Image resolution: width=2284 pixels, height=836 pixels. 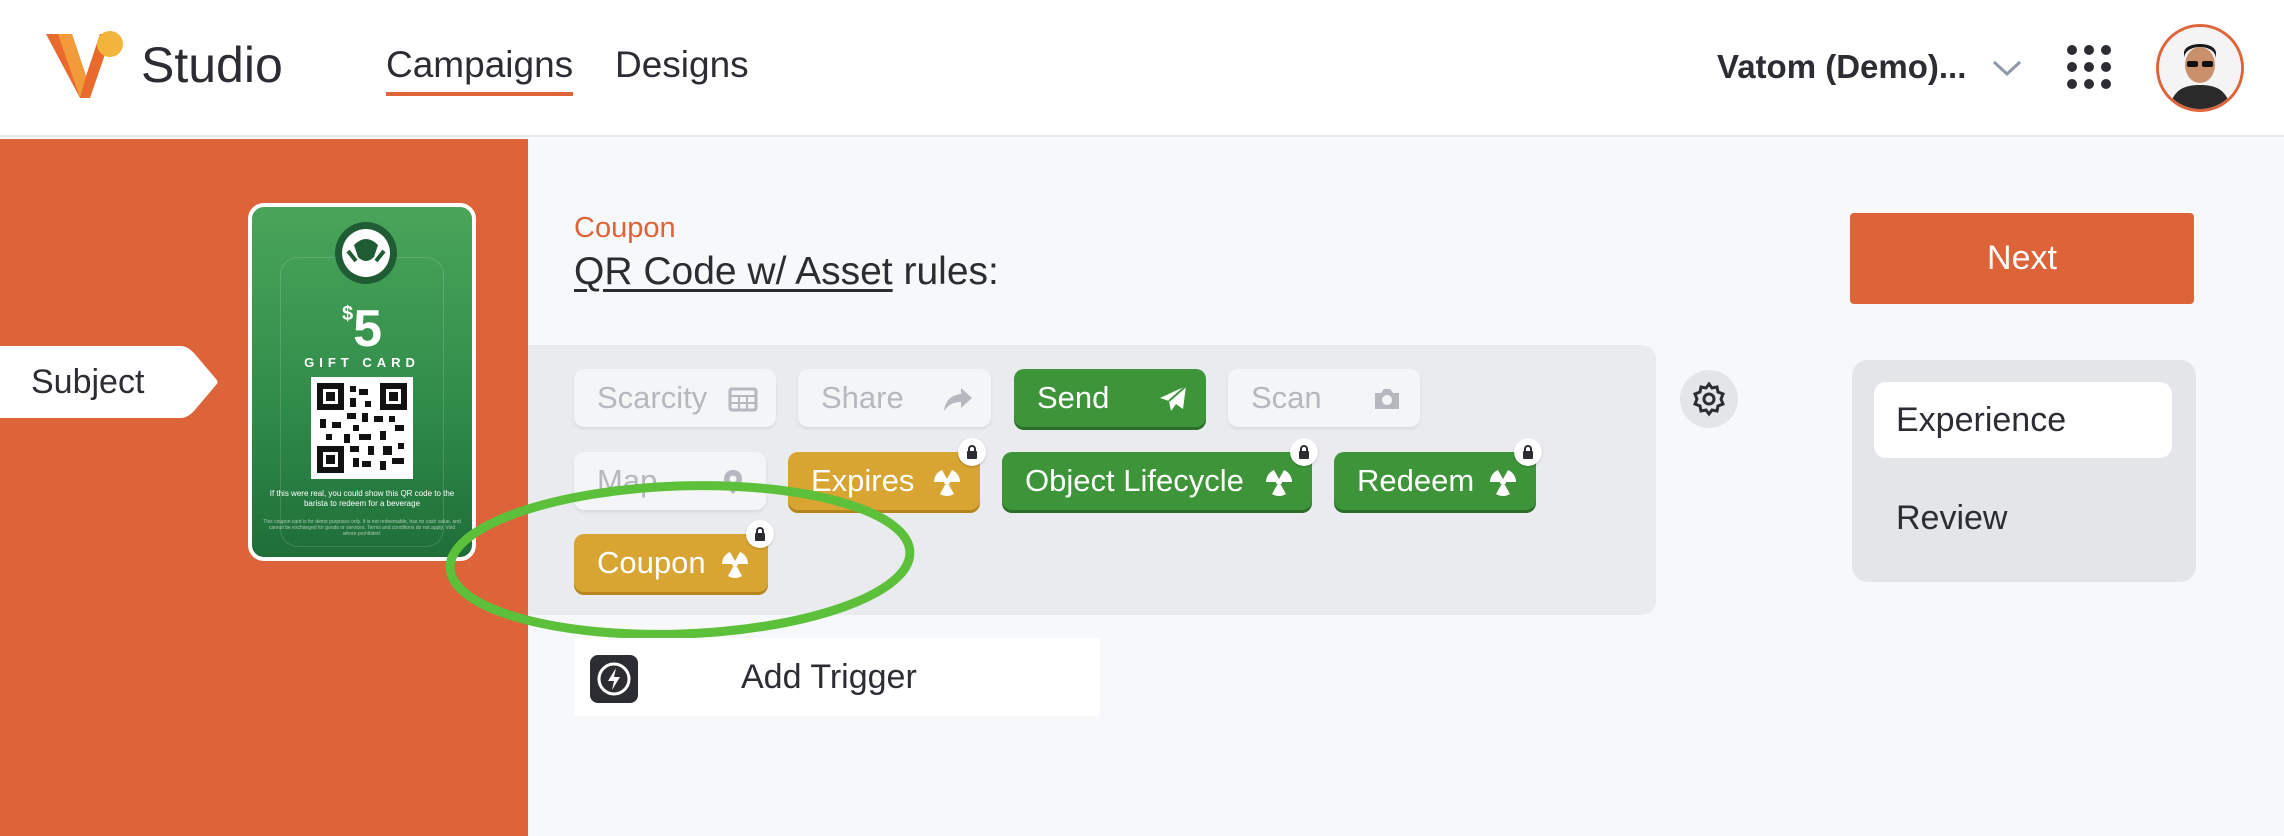 What do you see at coordinates (733, 271) in the screenshot?
I see `design-name-link: QR Code w/ Asset` at bounding box center [733, 271].